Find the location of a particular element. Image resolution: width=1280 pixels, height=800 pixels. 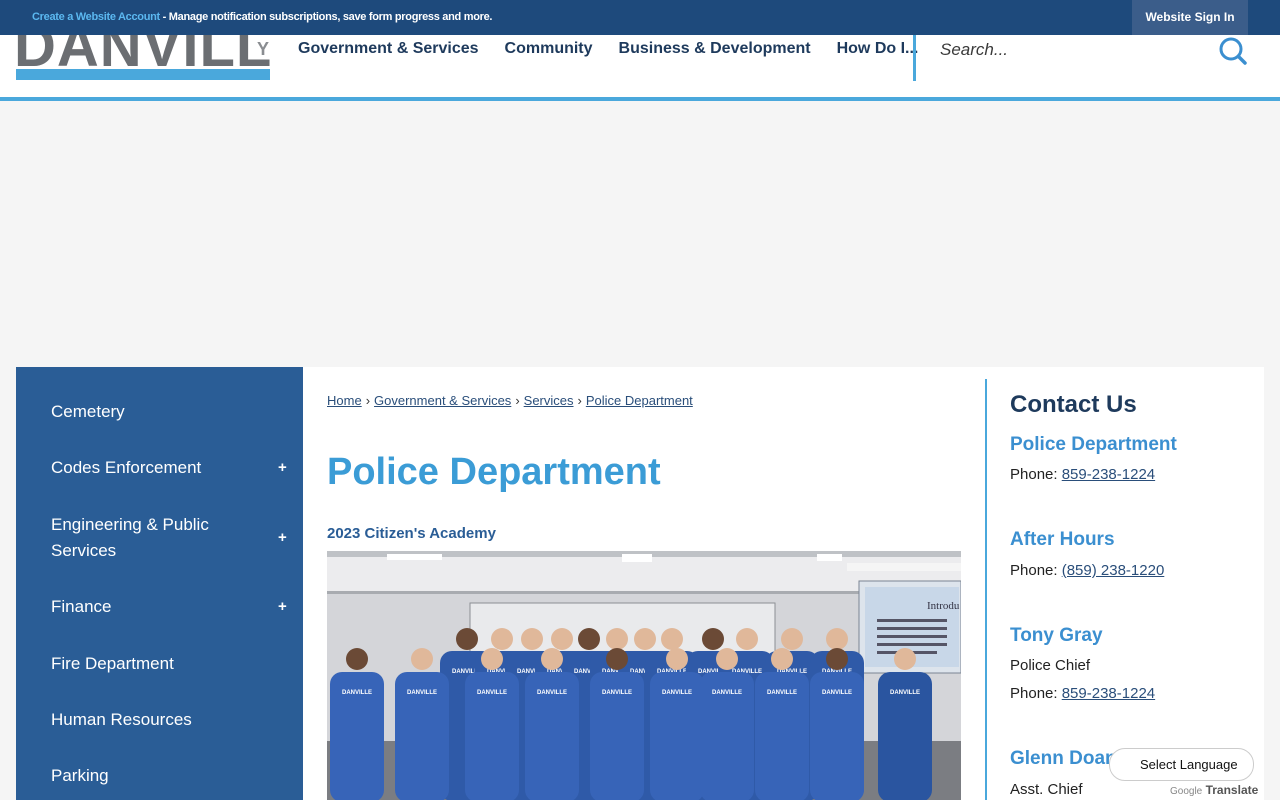

search-icon is located at coordinates (1233, 51).